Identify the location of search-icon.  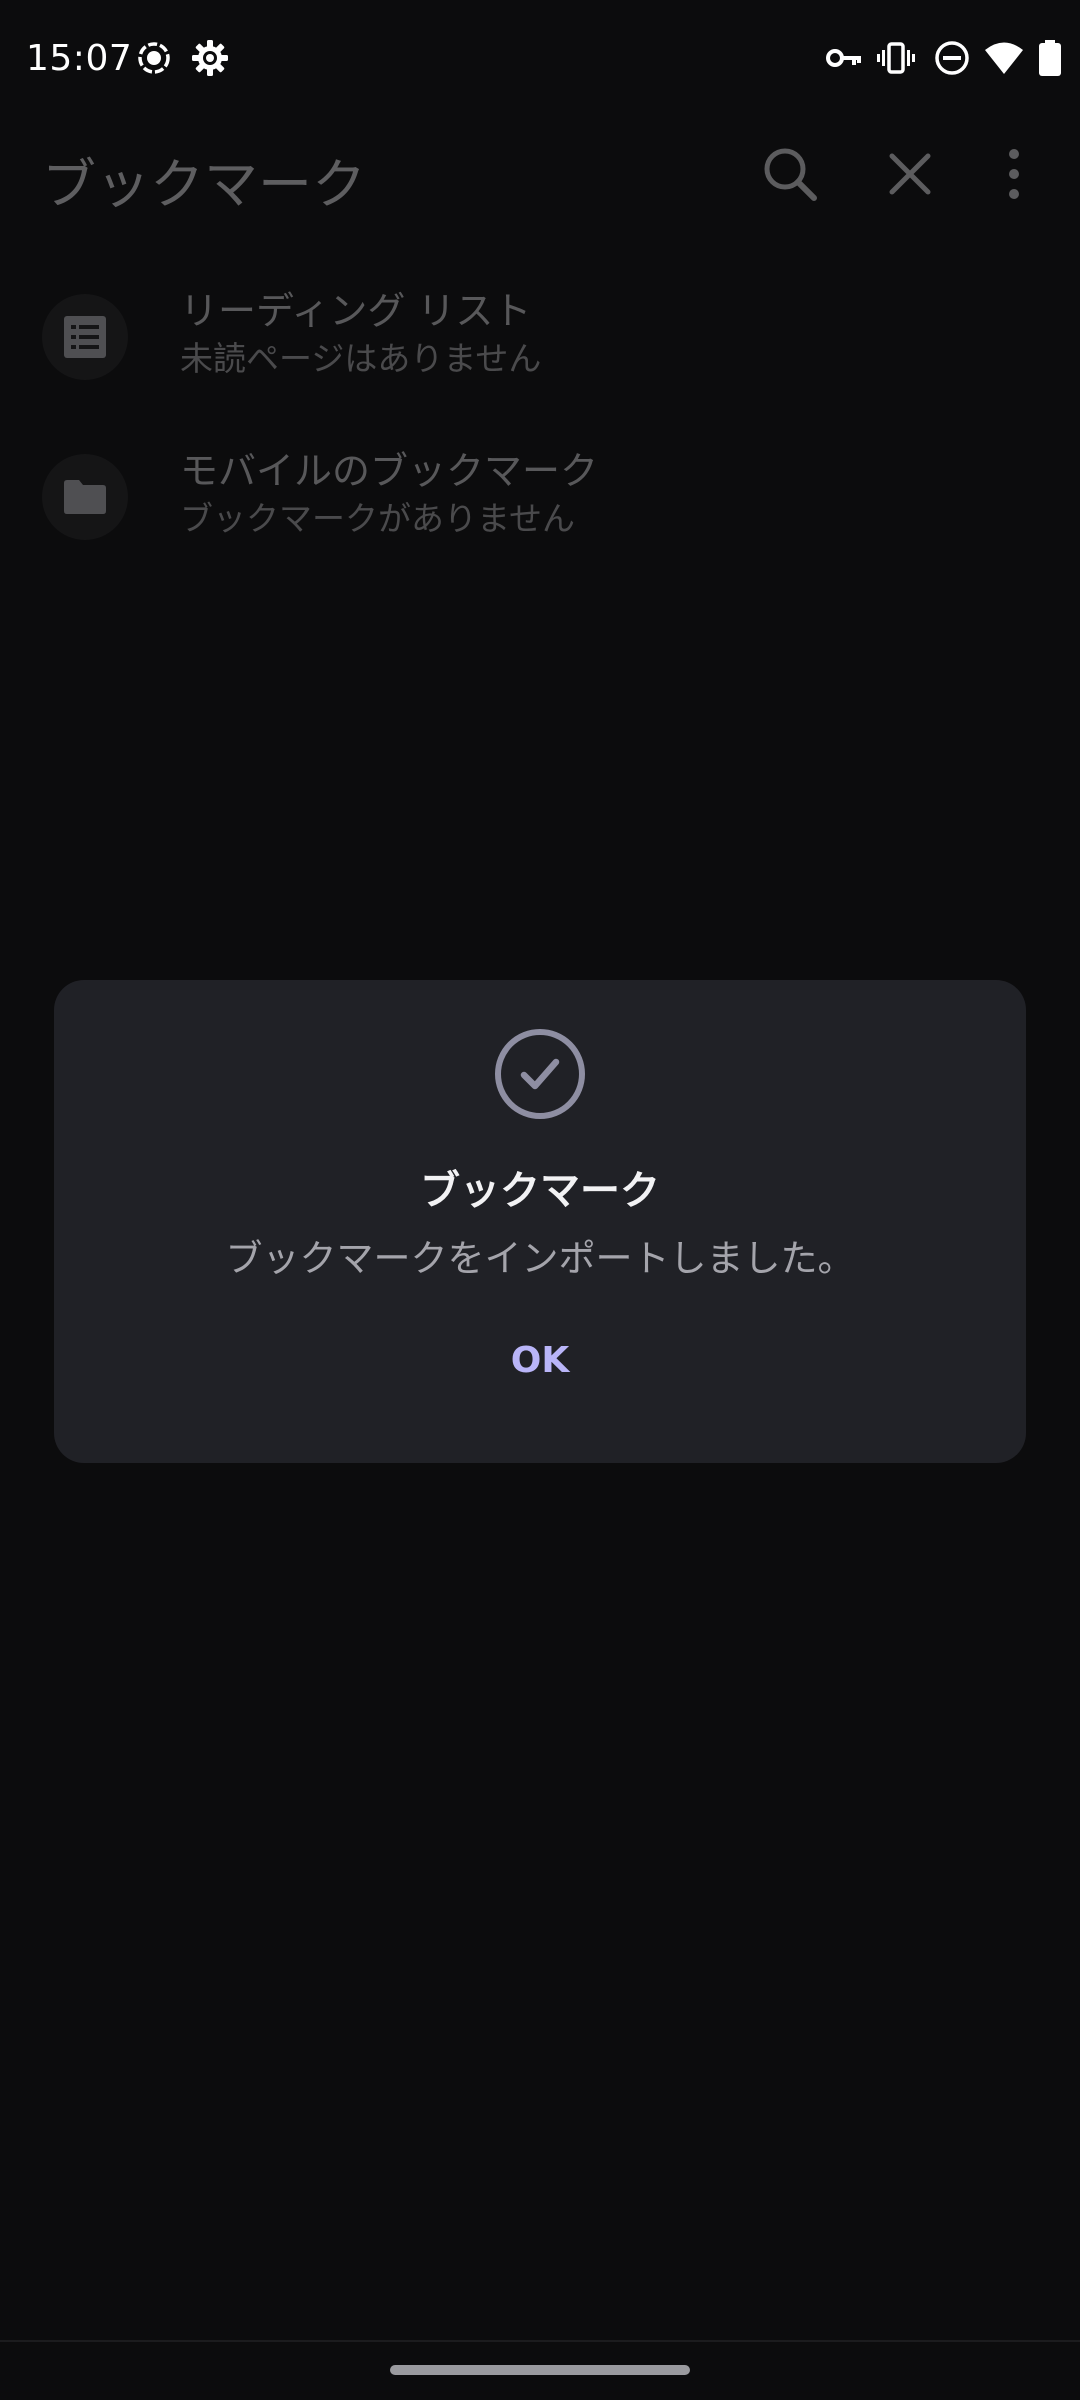
(790, 174).